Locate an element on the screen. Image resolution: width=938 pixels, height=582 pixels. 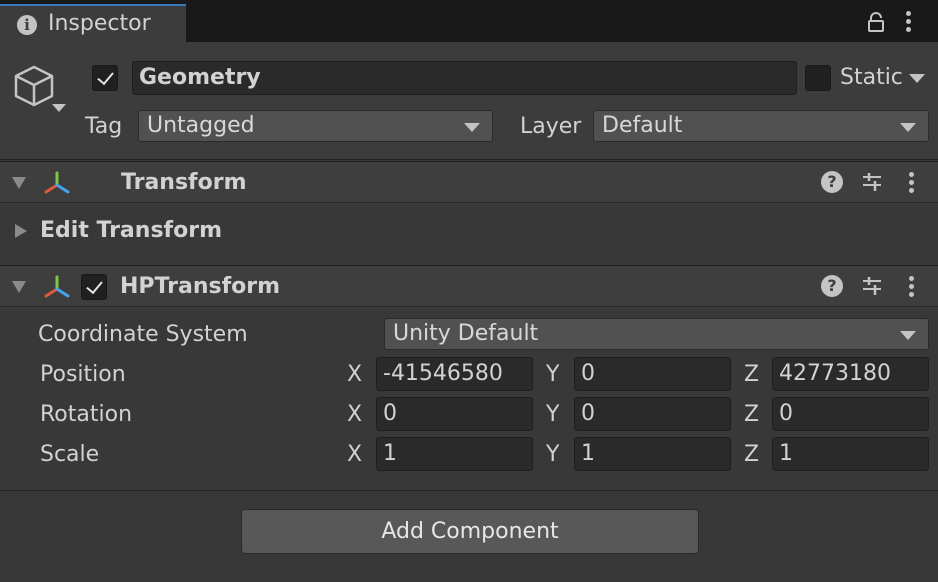
transform-title: Transform is located at coordinates (184, 182).